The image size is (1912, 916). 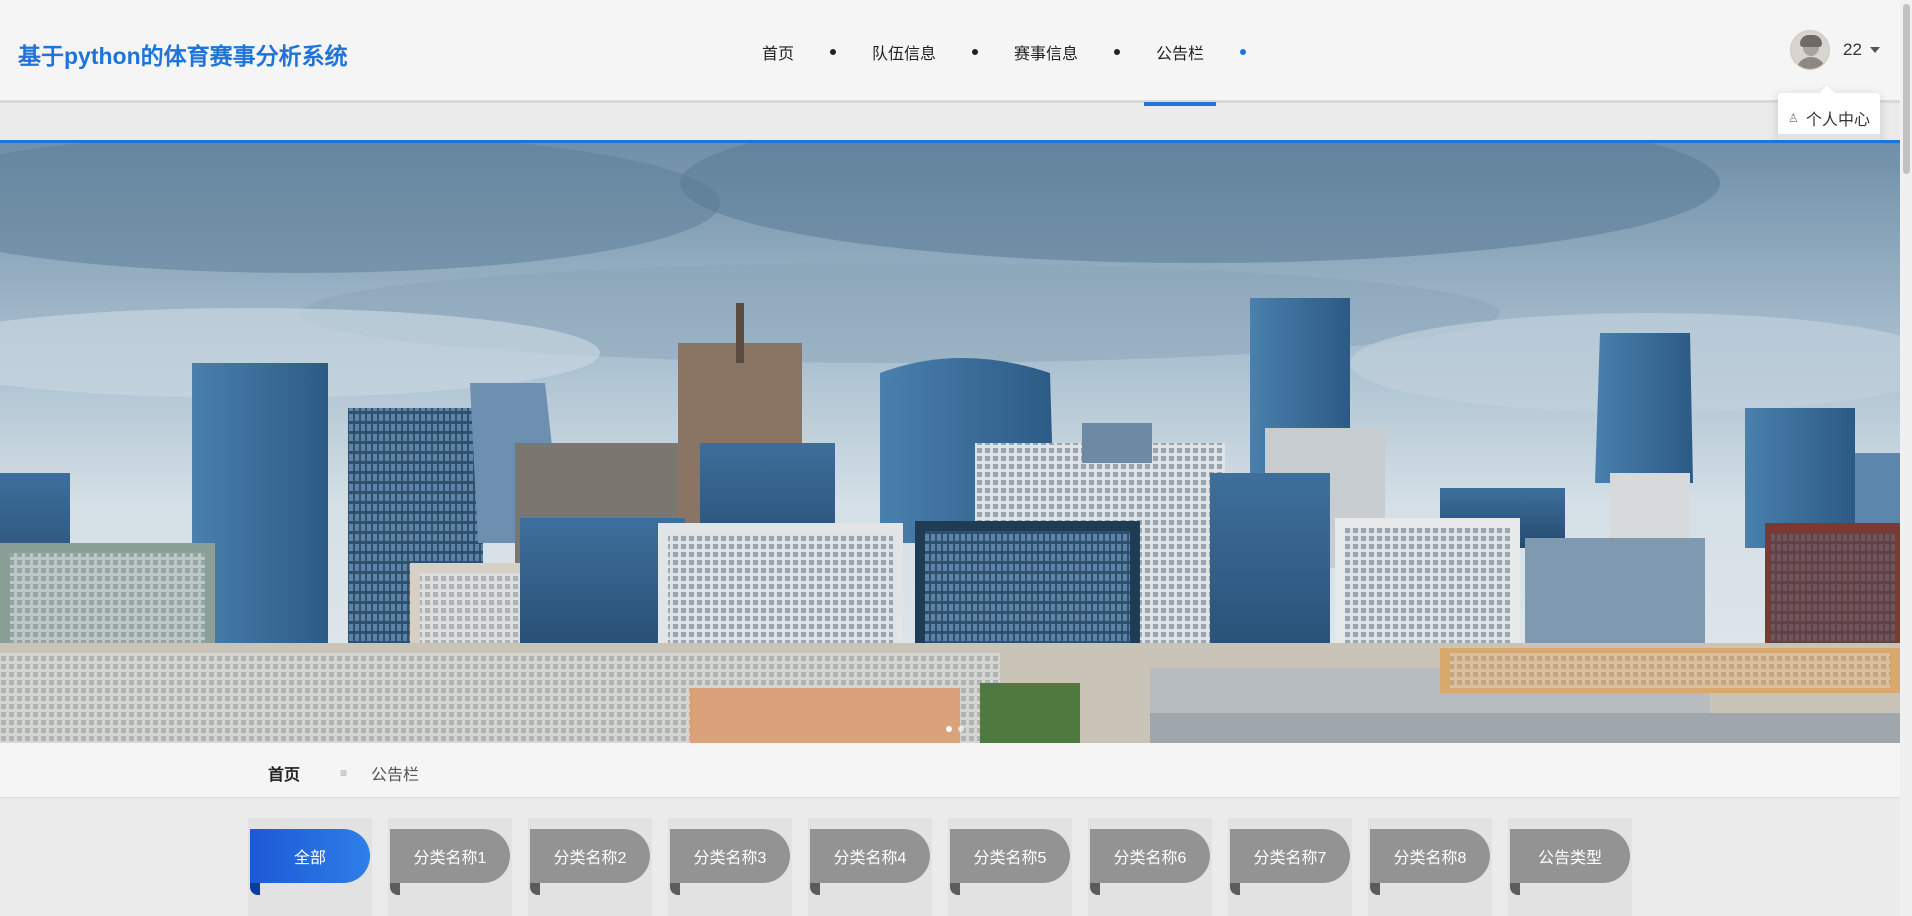 I want to click on page-scrollbar, so click(x=1906, y=458).